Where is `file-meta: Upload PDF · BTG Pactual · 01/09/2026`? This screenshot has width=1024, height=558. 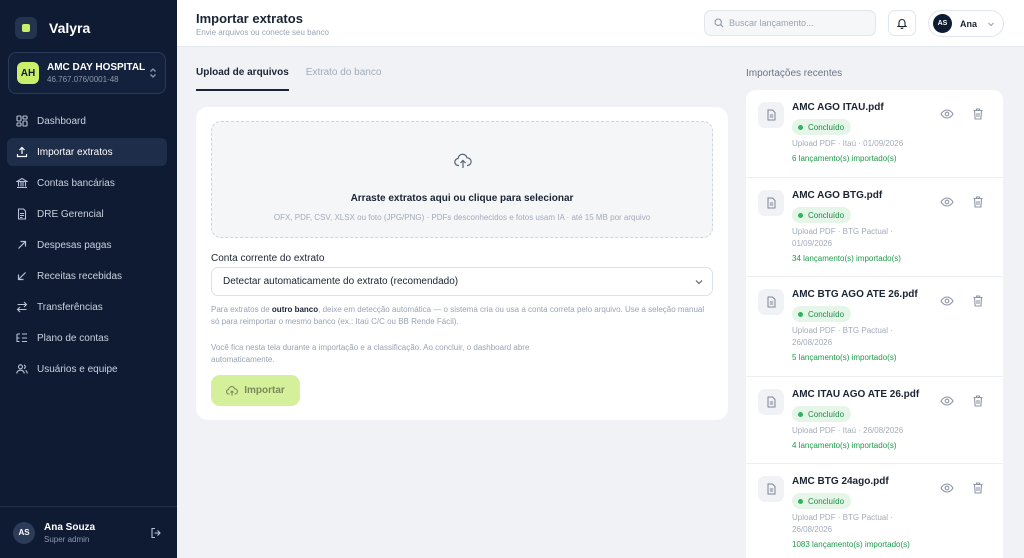
file-meta: Upload PDF · BTG Pactual · 01/09/2026 is located at coordinates (842, 237).